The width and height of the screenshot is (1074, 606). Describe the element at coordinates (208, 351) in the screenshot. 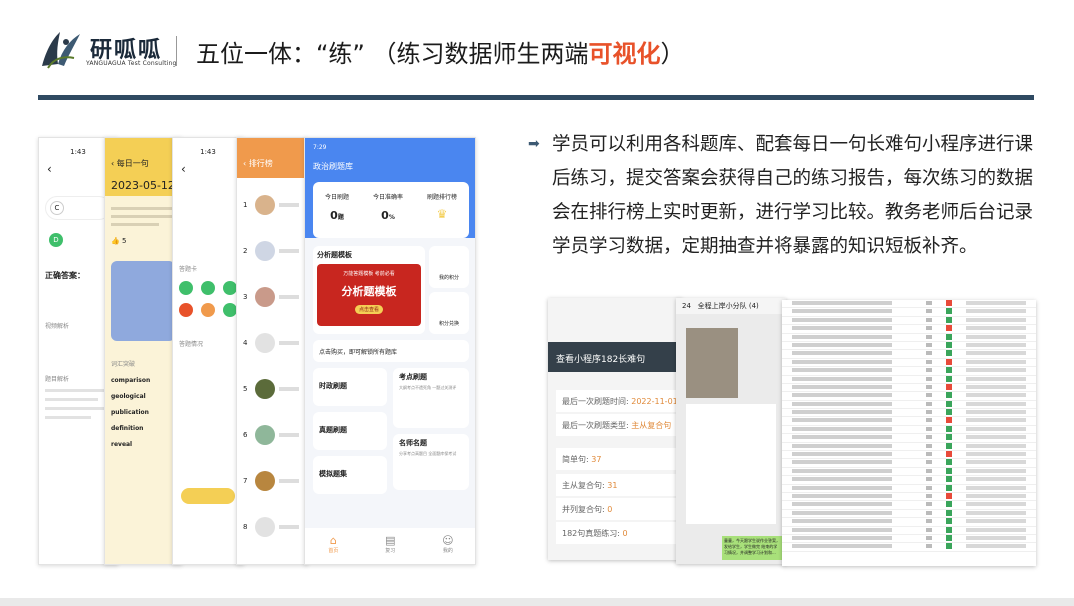

I see `phone-answer-card: 1:43 ‹ 答题卡 答题情况` at that location.